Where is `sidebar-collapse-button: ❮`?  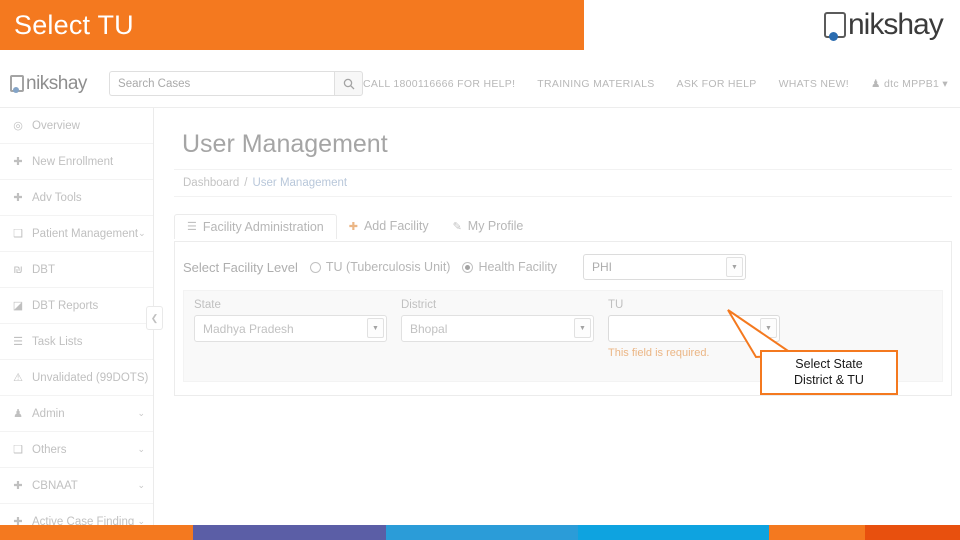 sidebar-collapse-button: ❮ is located at coordinates (154, 318).